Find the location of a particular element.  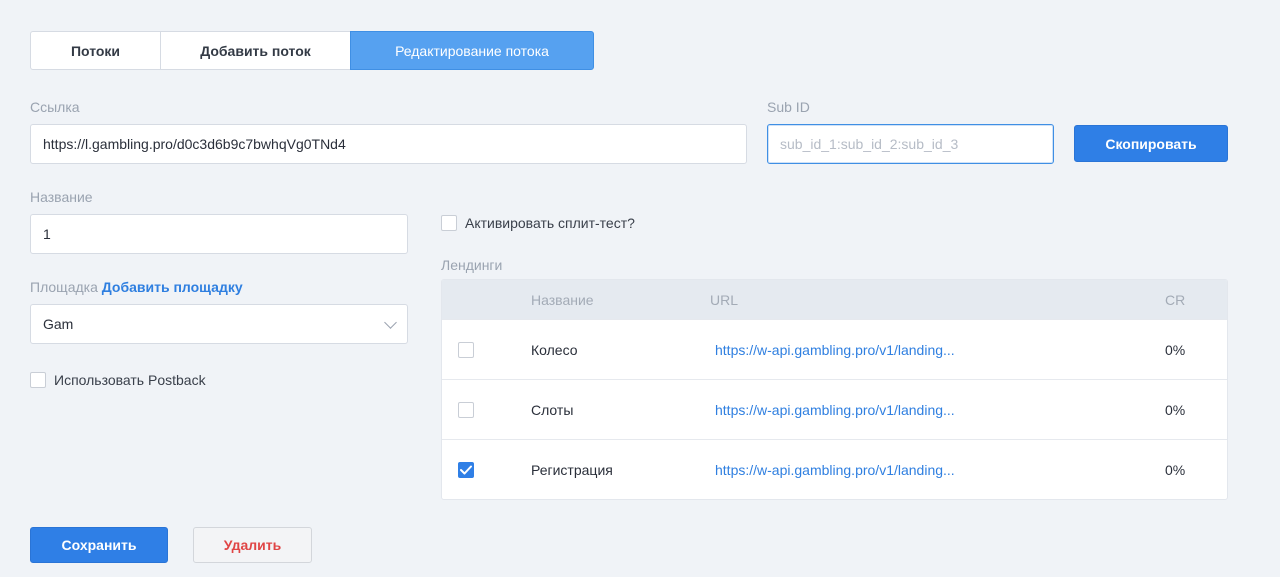

tab-streams: Потоки is located at coordinates (95, 50).